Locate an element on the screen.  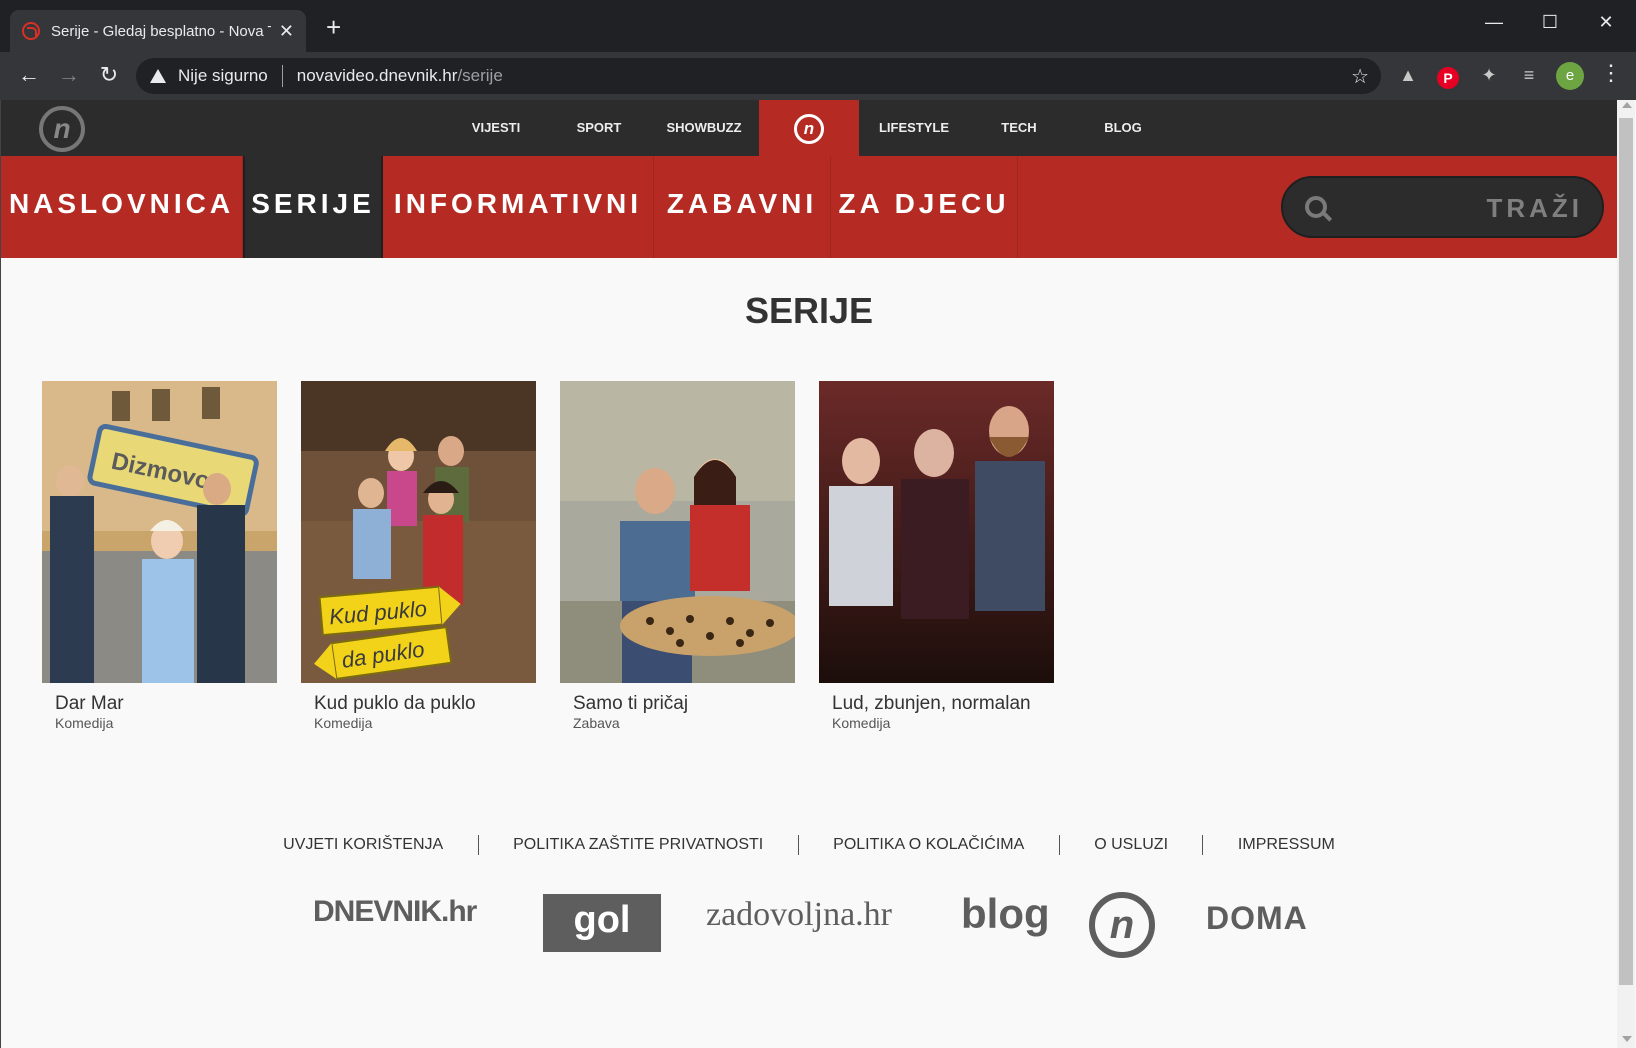
mainnav-za-djecu: ZA DJECU is located at coordinates (924, 207).